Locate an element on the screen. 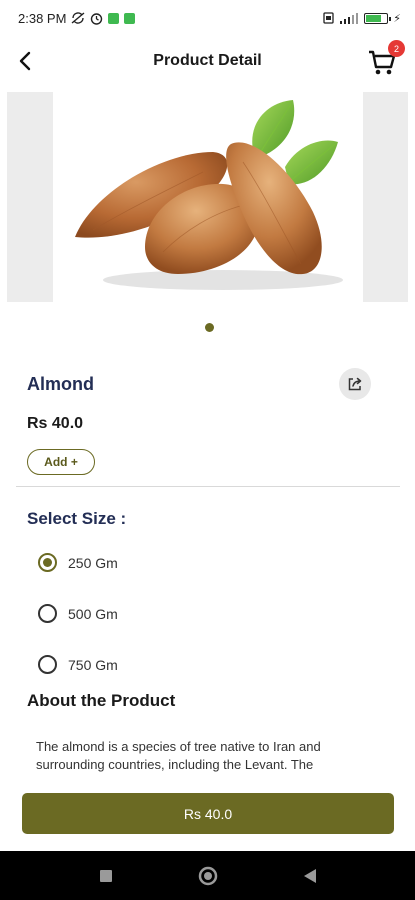  about-heading: About the Product is located at coordinates (101, 700).